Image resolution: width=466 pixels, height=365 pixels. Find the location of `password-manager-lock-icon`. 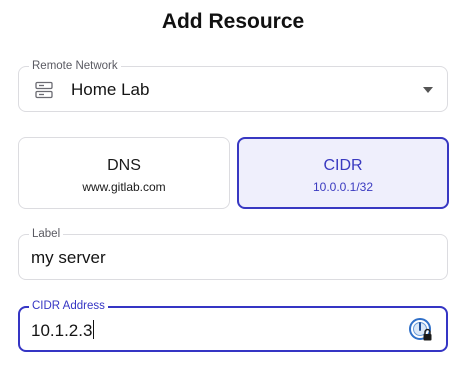

password-manager-lock-icon is located at coordinates (421, 330).